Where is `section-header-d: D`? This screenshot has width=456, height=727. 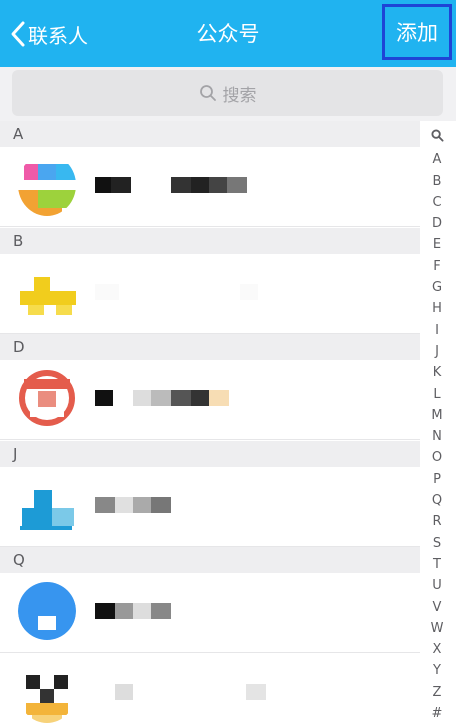 section-header-d: D is located at coordinates (210, 347).